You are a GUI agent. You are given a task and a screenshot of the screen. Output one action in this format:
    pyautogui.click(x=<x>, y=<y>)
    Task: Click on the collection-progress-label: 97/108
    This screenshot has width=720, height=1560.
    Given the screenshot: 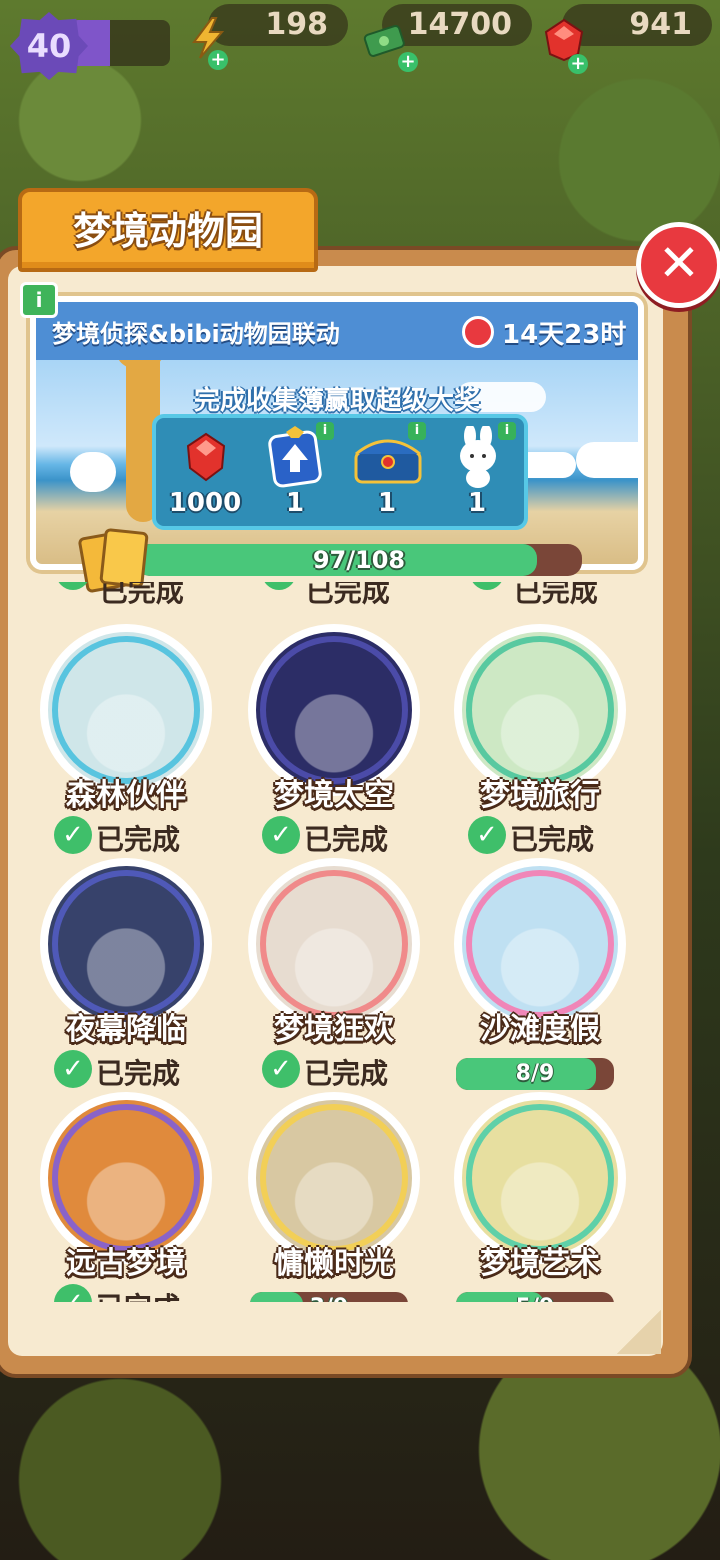 What is the action you would take?
    pyautogui.click(x=359, y=560)
    